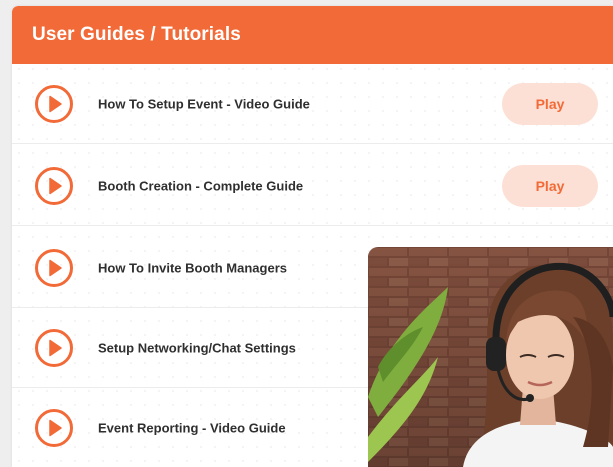  Describe the element at coordinates (312, 35) in the screenshot. I see `card-header: User Guides / Tutorials` at that location.